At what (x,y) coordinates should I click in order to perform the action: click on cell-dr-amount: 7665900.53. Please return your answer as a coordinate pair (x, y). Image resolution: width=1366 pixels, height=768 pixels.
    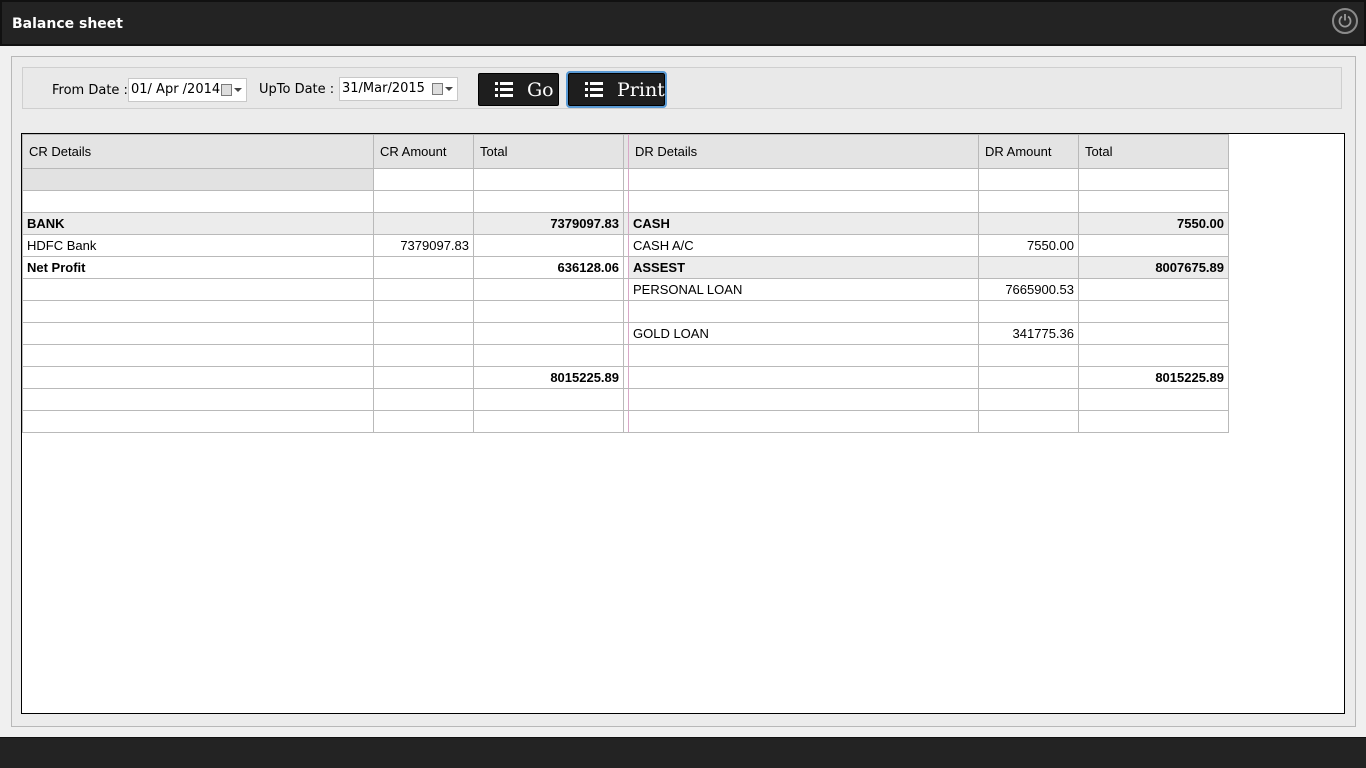
    Looking at the image, I should click on (1028, 289).